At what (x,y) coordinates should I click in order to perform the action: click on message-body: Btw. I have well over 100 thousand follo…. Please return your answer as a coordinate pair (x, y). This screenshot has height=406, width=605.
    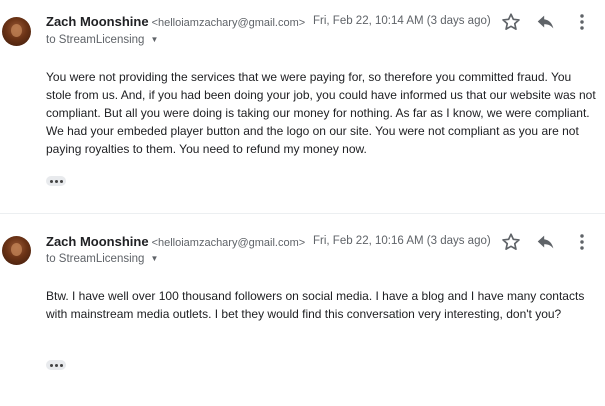
    Looking at the image, I should click on (315, 305).